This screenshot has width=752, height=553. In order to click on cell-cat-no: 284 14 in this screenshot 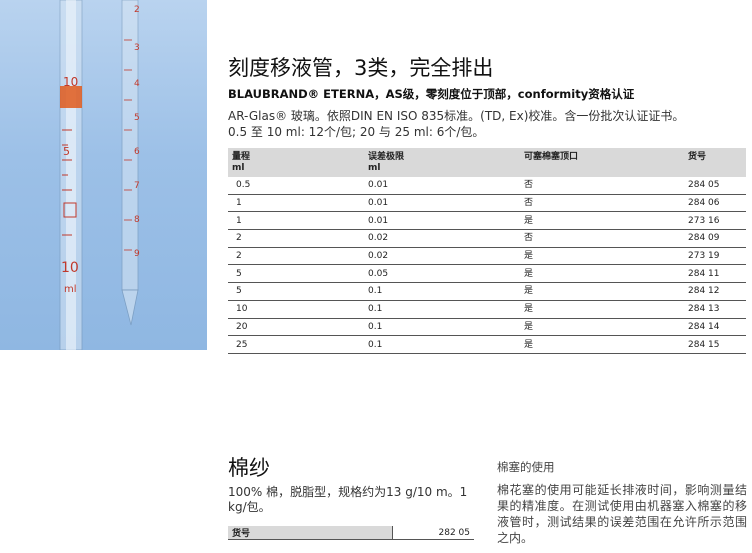, I will do `click(715, 327)`.